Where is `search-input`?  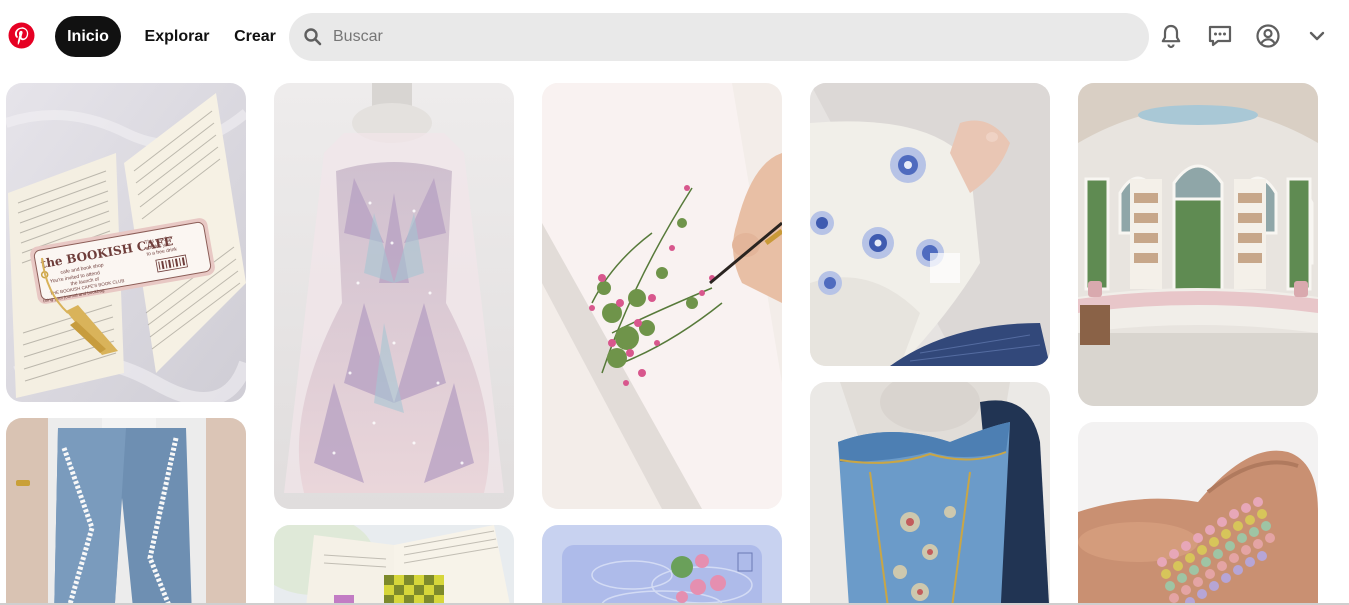 search-input is located at coordinates (723, 37).